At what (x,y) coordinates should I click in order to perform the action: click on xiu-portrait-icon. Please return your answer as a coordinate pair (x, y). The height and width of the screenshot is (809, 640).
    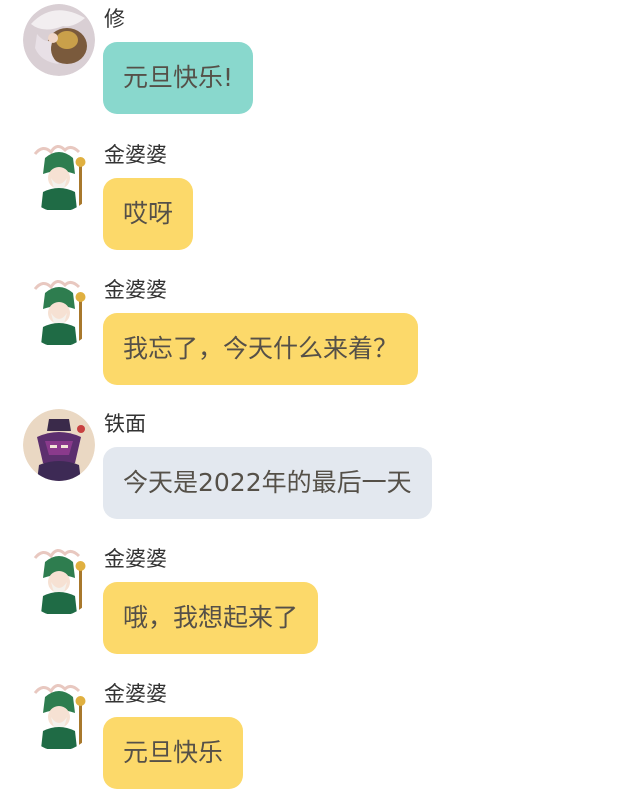
    Looking at the image, I should click on (59, 40).